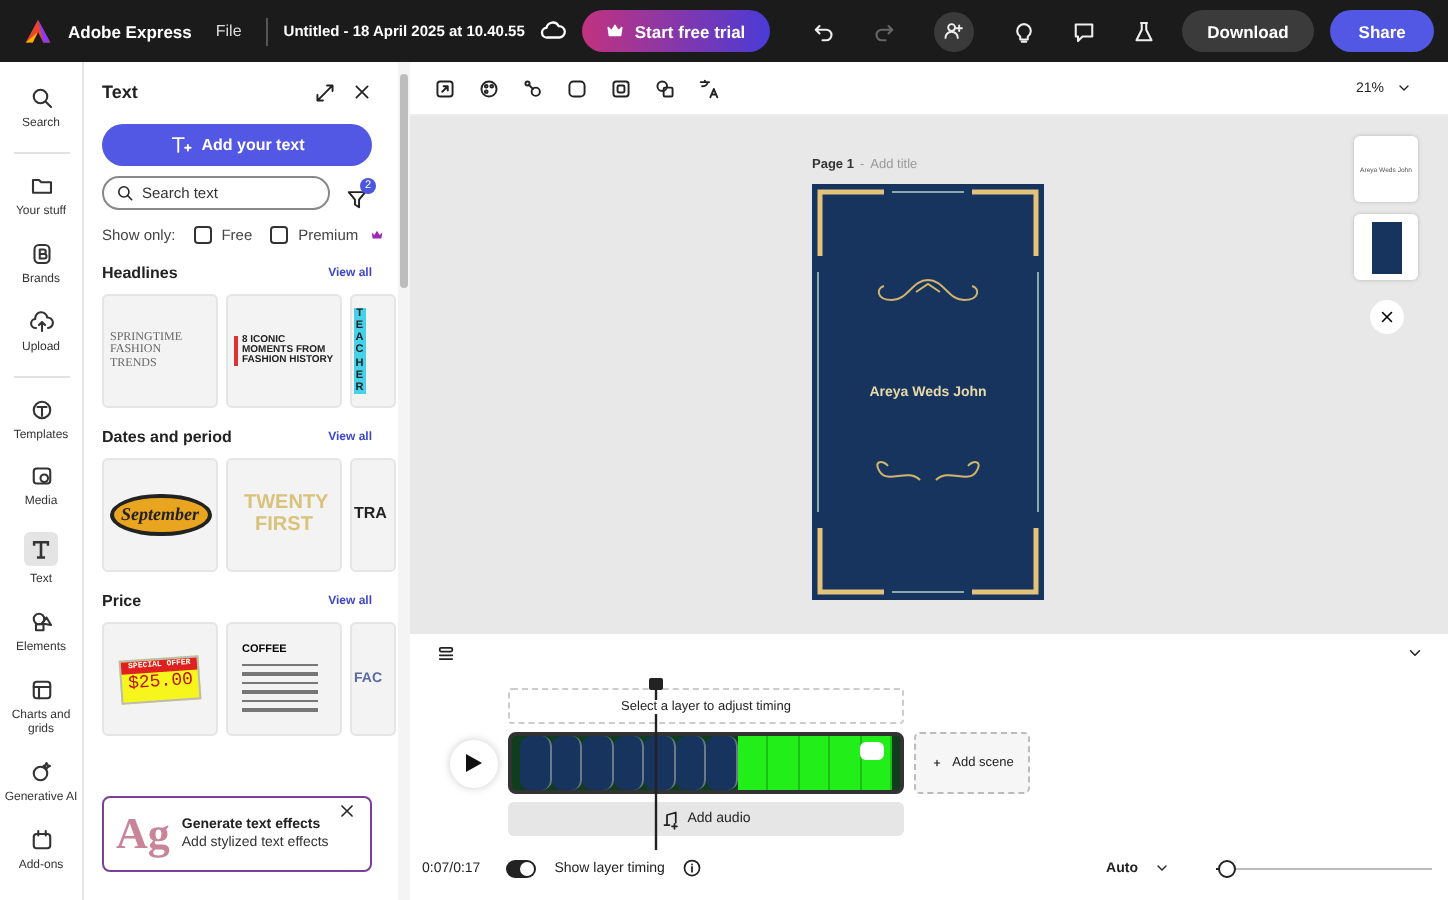 This screenshot has height=900, width=1448. I want to click on start-trial-button: Start free trial, so click(676, 31).